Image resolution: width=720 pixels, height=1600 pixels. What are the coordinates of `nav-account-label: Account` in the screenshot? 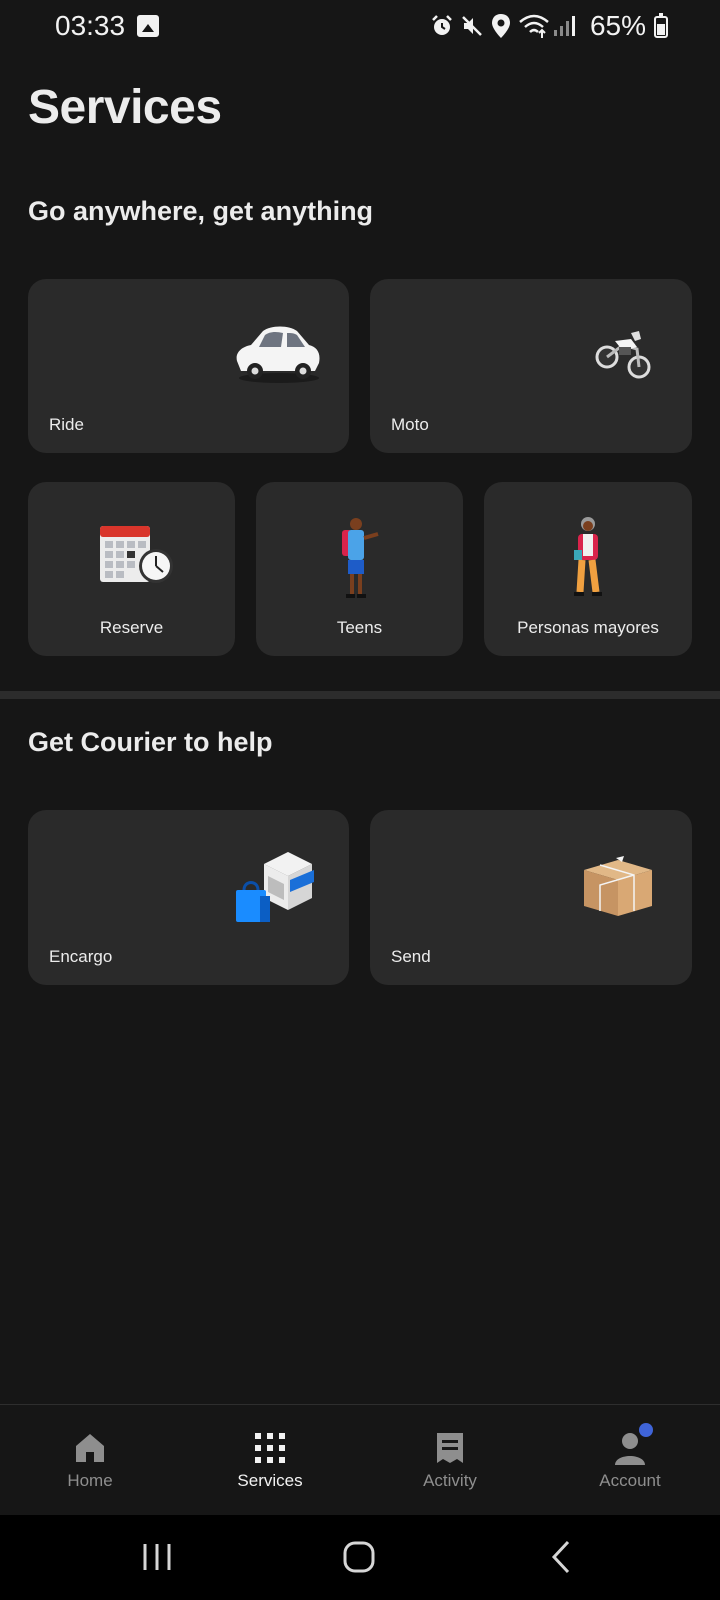 It's located at (630, 1480).